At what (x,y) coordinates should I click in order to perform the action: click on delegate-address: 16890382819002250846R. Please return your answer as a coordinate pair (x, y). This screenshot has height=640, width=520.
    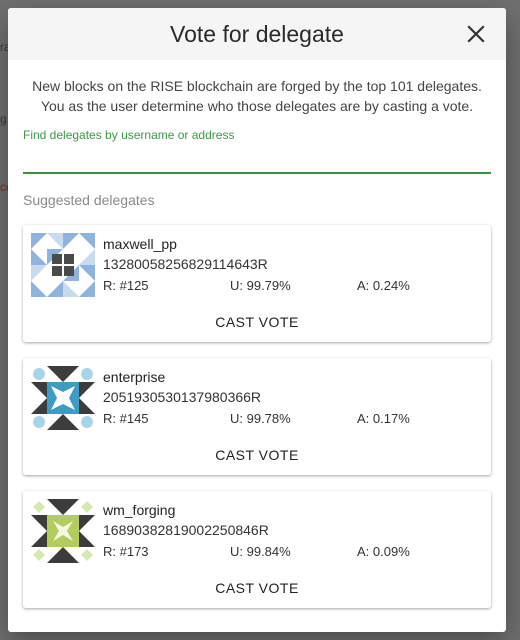
    Looking at the image, I should click on (186, 530).